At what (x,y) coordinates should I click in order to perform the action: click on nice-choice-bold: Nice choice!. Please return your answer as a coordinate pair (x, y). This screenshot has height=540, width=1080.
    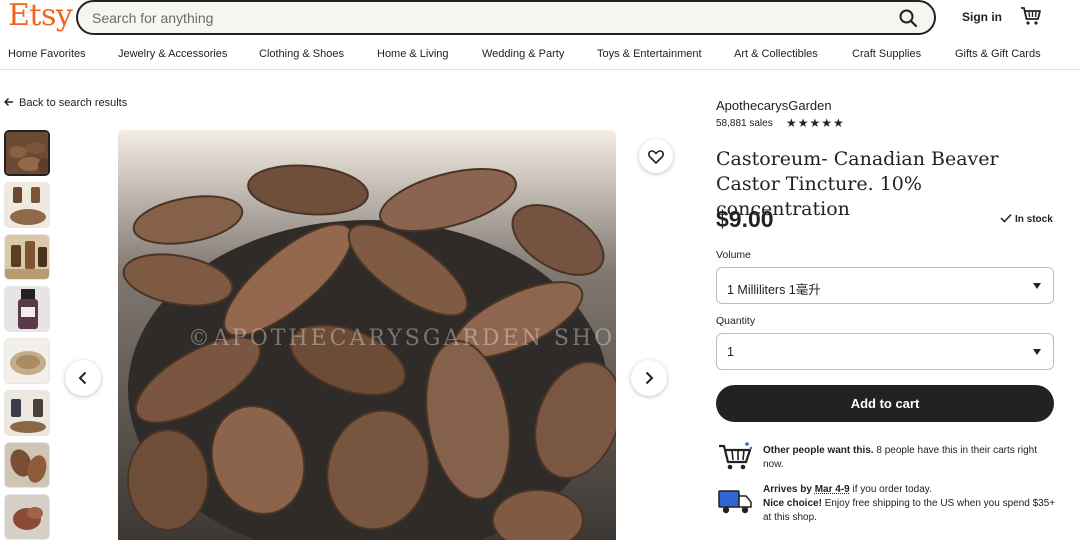
    Looking at the image, I should click on (792, 503).